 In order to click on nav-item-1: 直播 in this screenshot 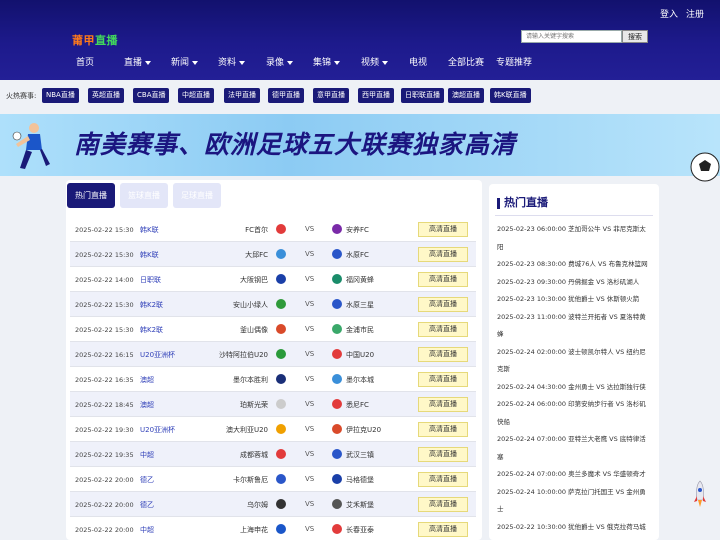, I will do `click(138, 61)`.